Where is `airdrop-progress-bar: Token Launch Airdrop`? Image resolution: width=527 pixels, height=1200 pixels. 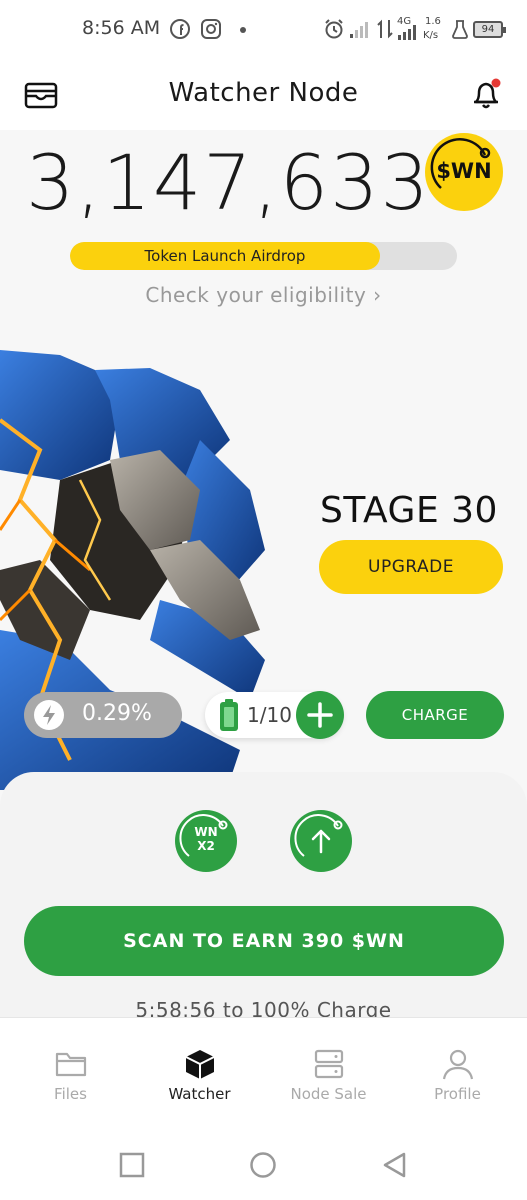
airdrop-progress-bar: Token Launch Airdrop is located at coordinates (263, 256).